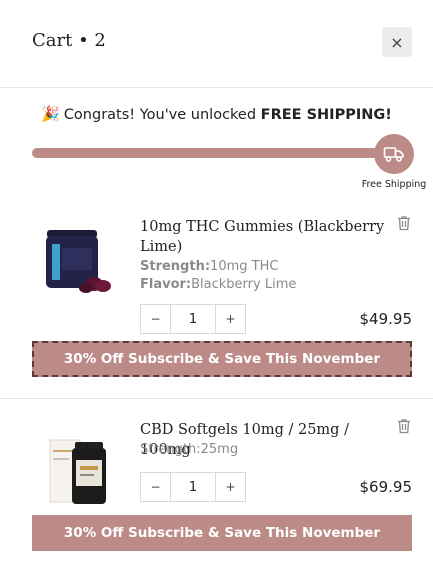  What do you see at coordinates (326, 115) in the screenshot?
I see `shipping-highlight: FREE SHIPPING!` at bounding box center [326, 115].